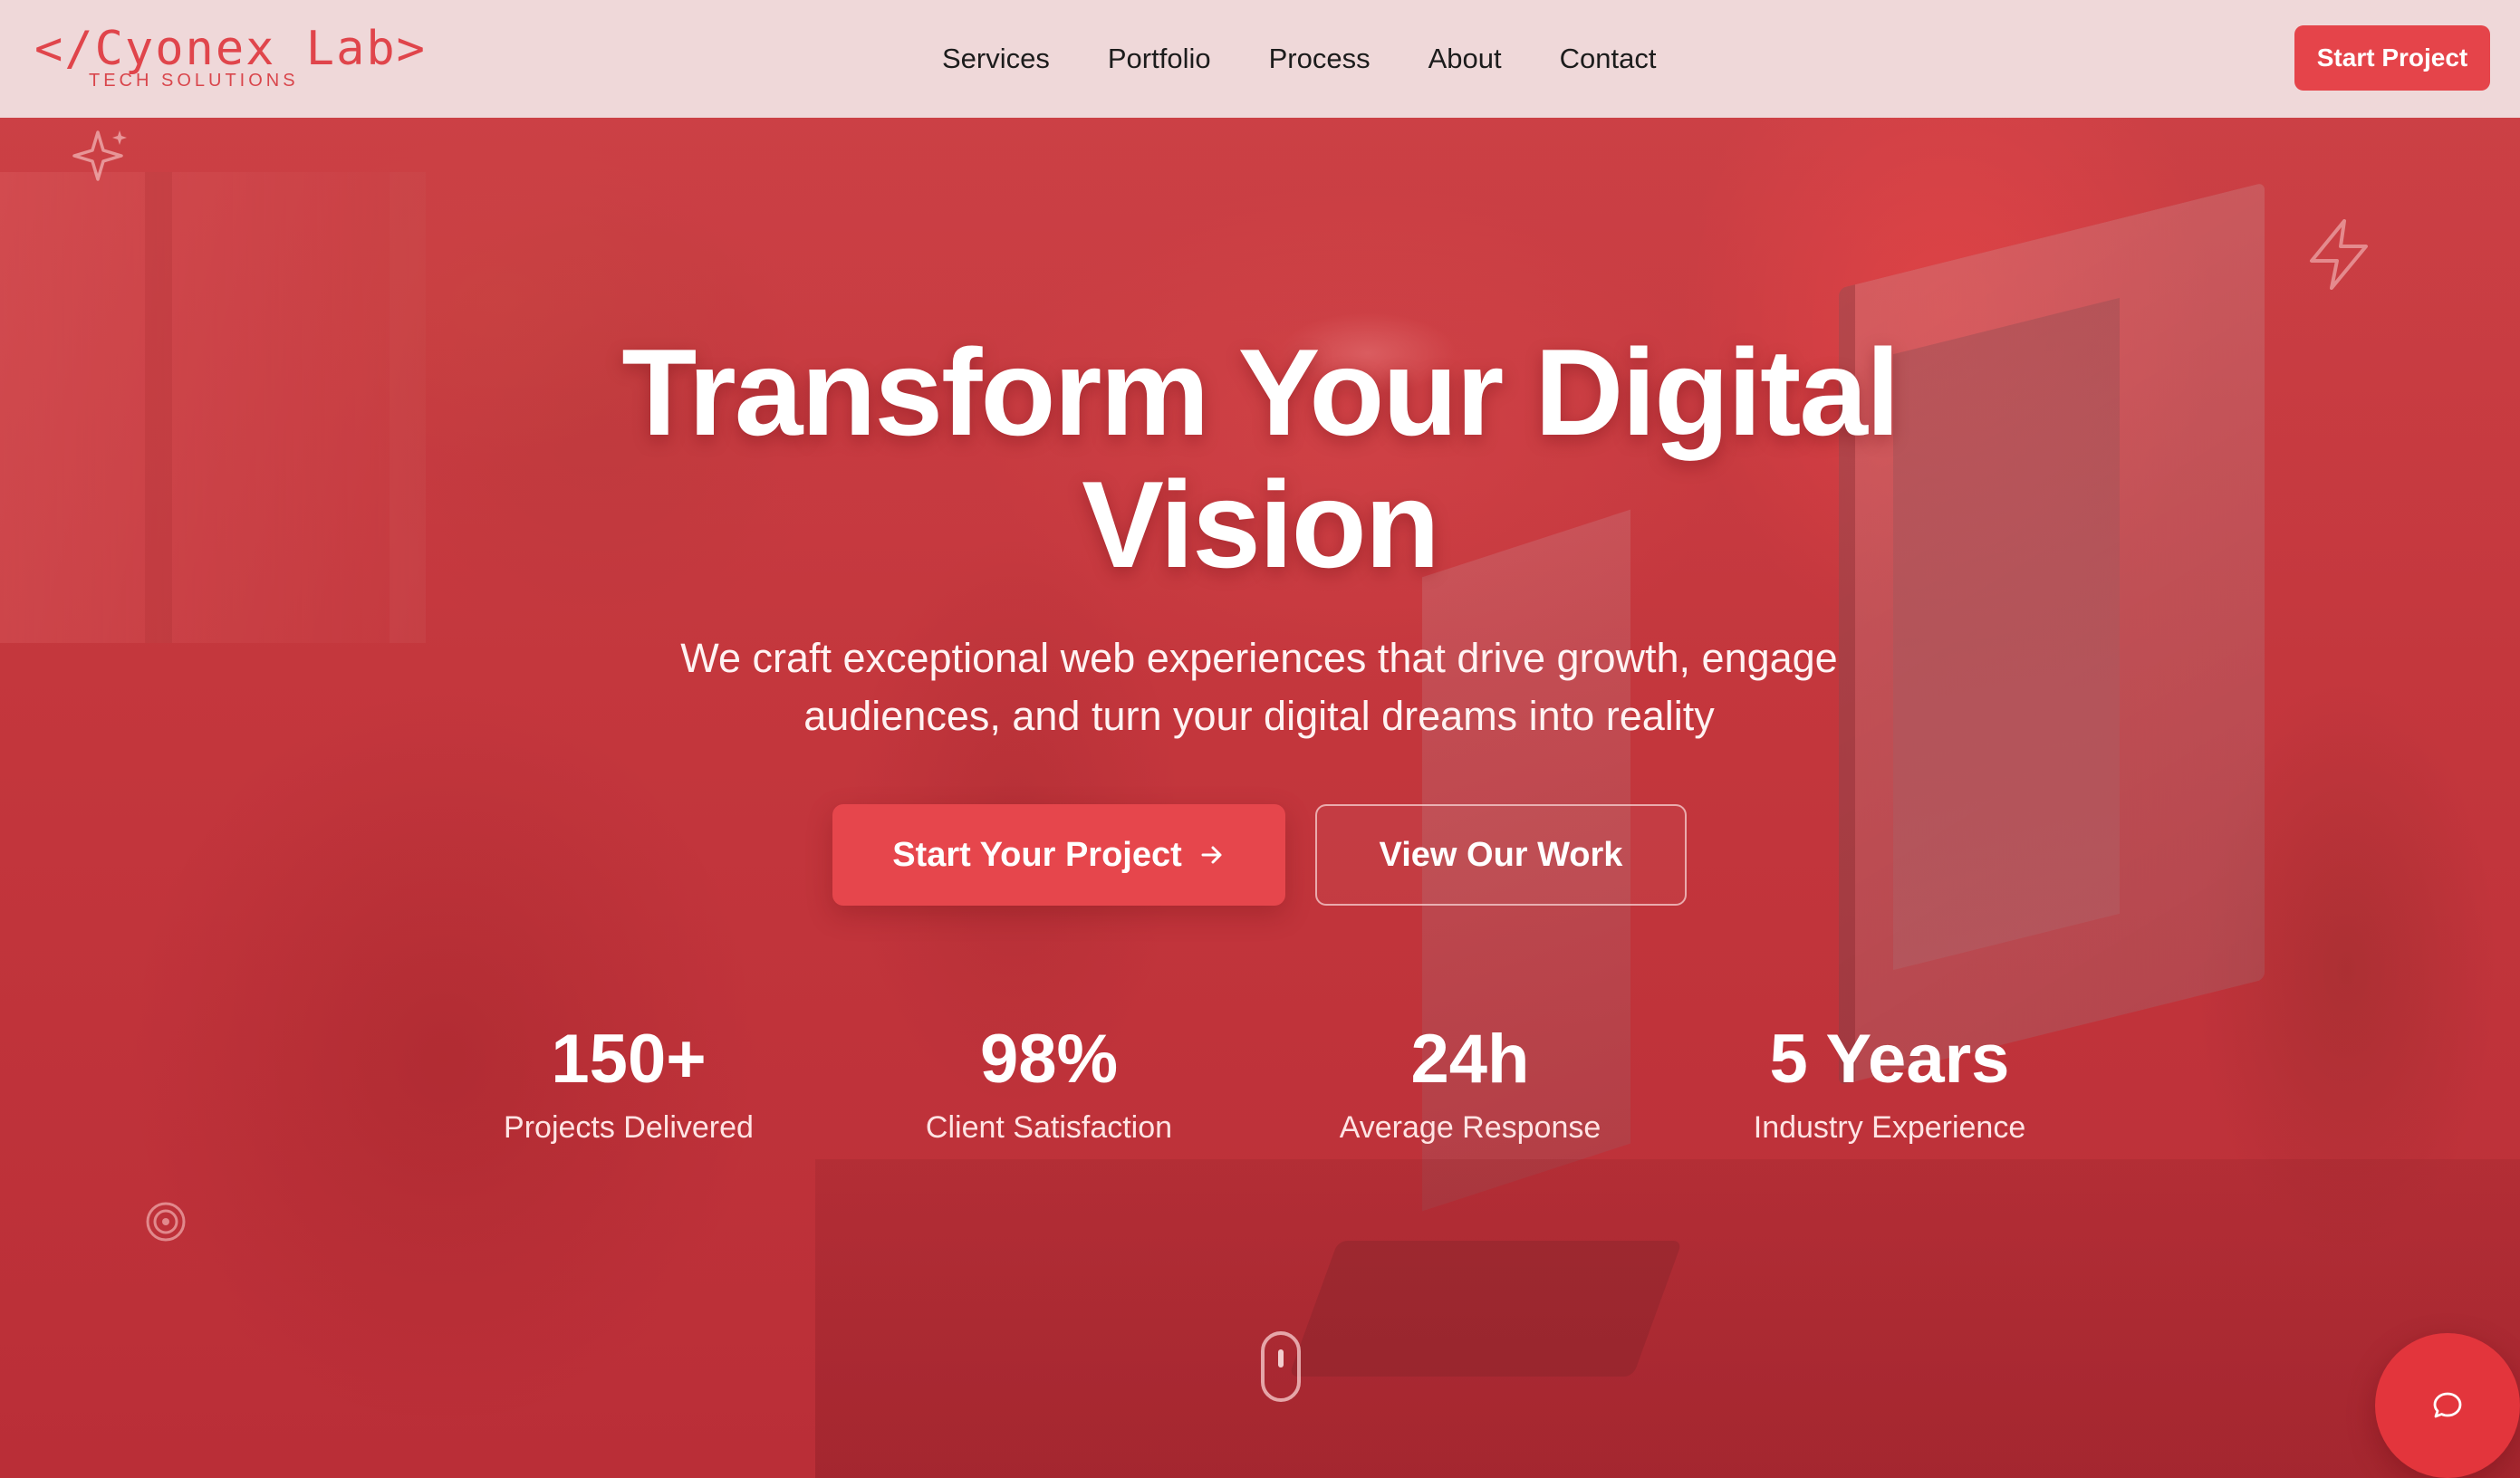 This screenshot has width=2520, height=1478. I want to click on brand-logo: </Cyonex Lab> TECH SOLUTIONS, so click(229, 57).